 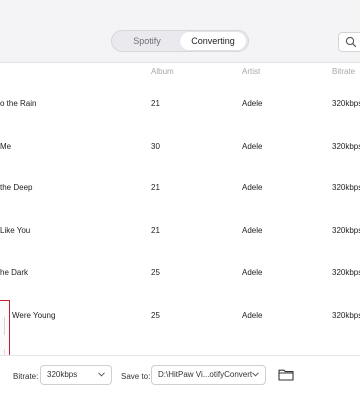 I want to click on bitrate-dropdown: 320kbps, so click(x=76, y=375).